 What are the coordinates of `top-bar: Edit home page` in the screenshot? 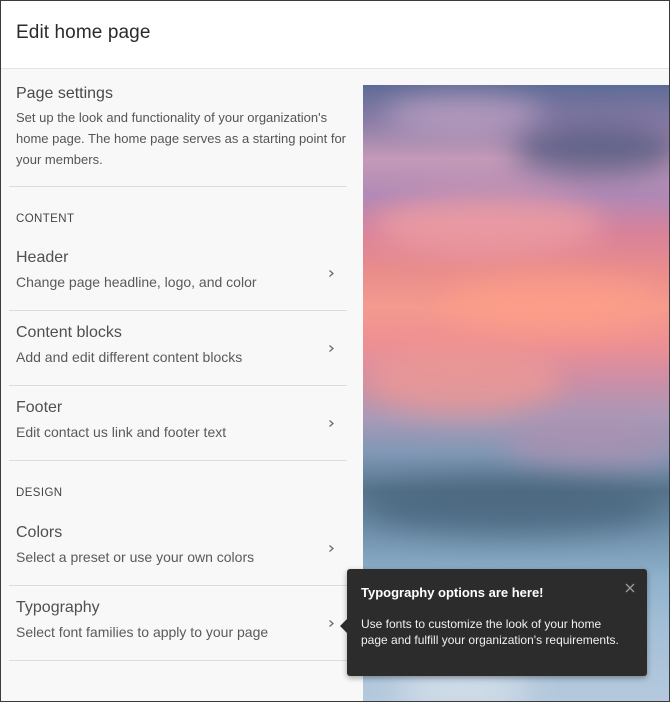 It's located at (335, 35).